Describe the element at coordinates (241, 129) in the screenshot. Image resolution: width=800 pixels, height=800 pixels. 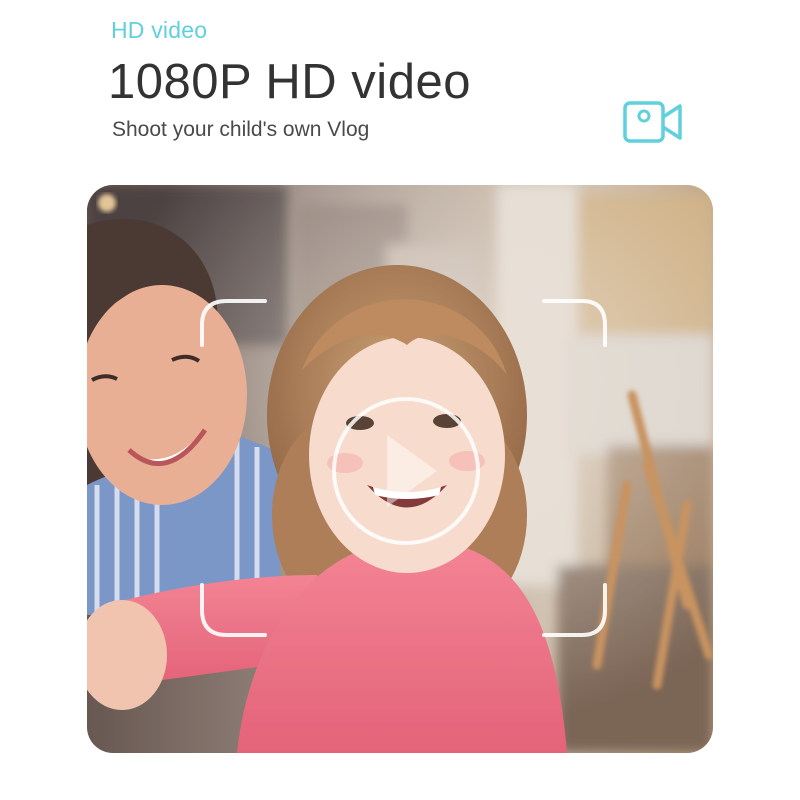
I see `page-subtitle: Shoot your child's own Vlog` at that location.